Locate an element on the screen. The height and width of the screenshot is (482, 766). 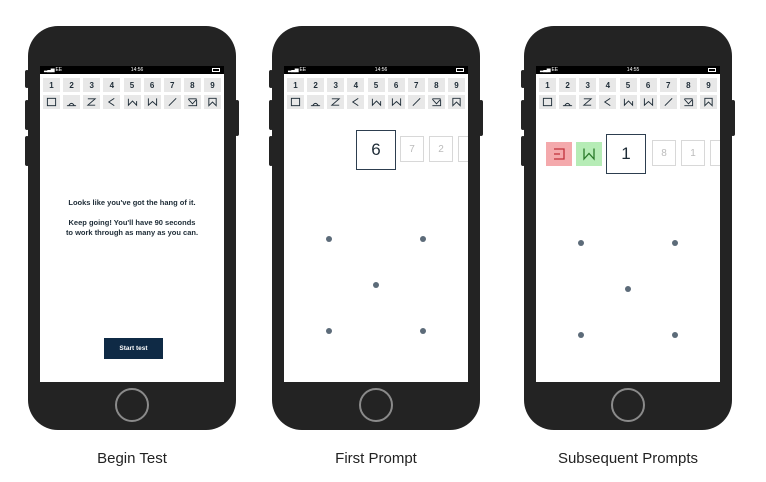
upcoming-prompt-tile: 2 is located at coordinates (441, 149).